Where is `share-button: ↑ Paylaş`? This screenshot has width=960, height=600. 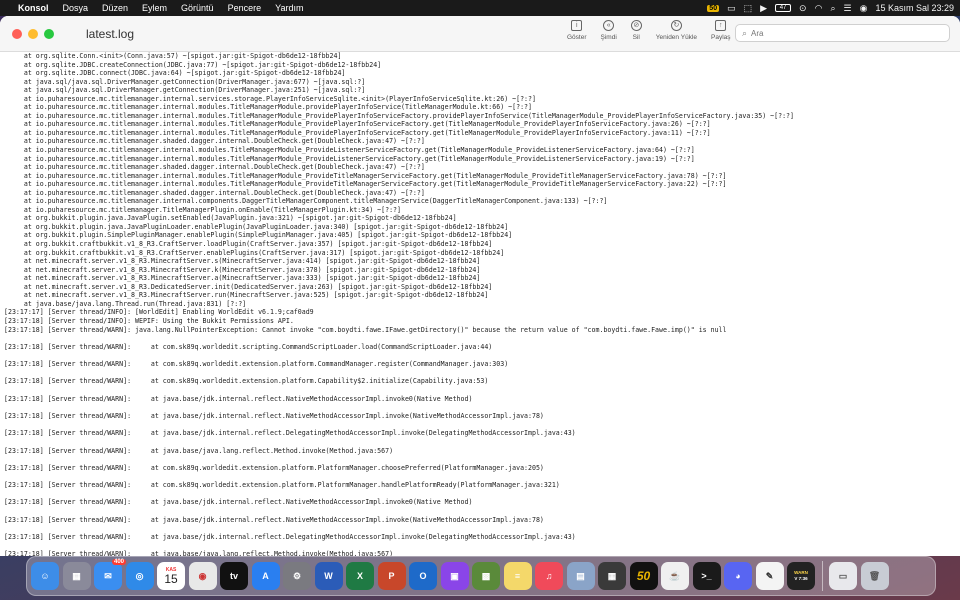
share-button: ↑ Paylaş is located at coordinates (721, 30).